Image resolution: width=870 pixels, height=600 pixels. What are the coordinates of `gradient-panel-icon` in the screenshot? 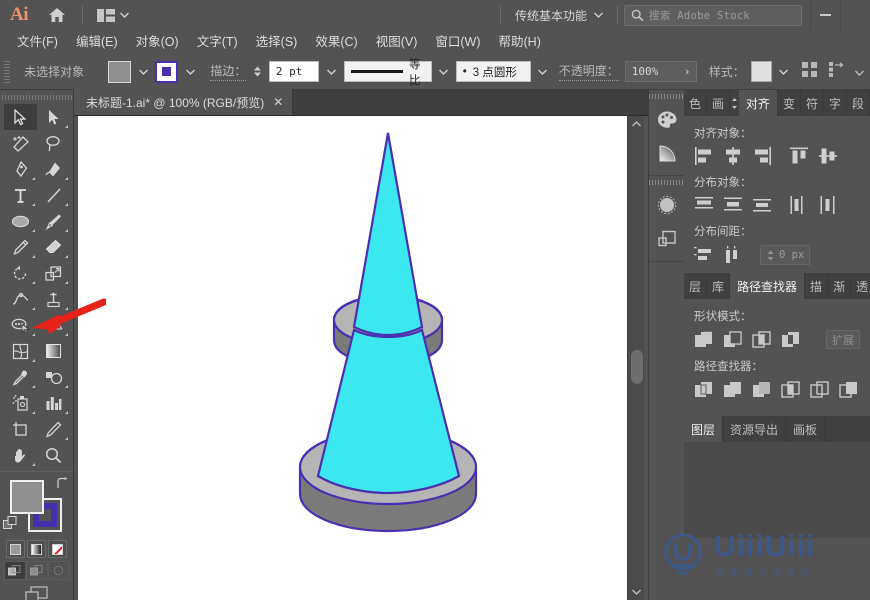 It's located at (667, 153).